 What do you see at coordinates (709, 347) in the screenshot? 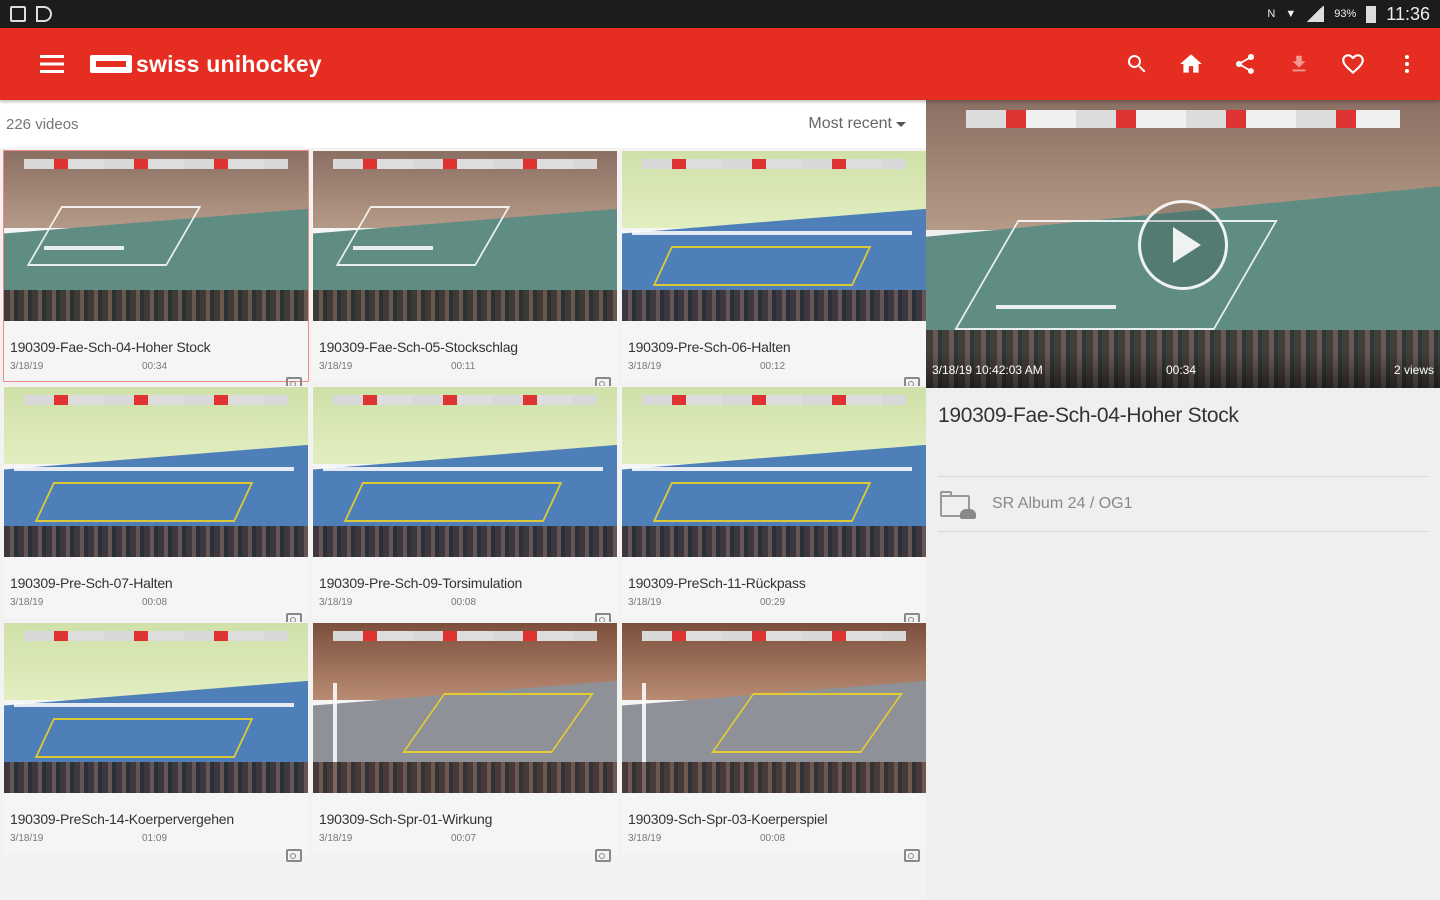
I see `video-card-title: 190309-Pre-Sch-06-Halten` at bounding box center [709, 347].